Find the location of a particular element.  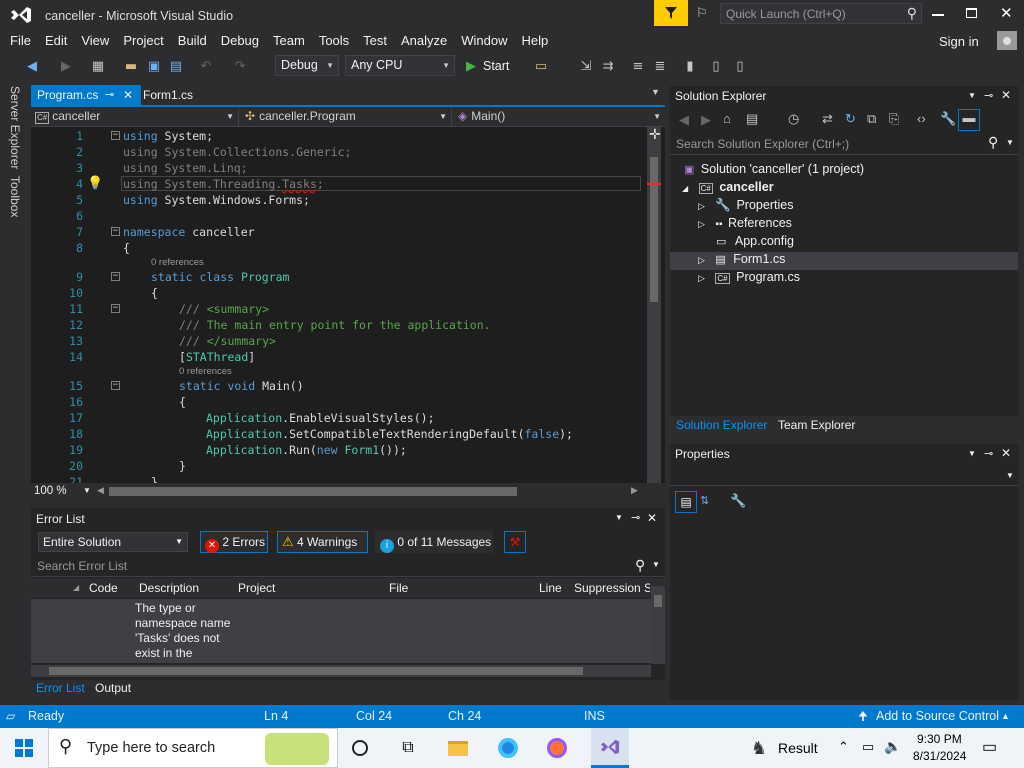

close-tab-icon: ✕ is located at coordinates (128, 95).